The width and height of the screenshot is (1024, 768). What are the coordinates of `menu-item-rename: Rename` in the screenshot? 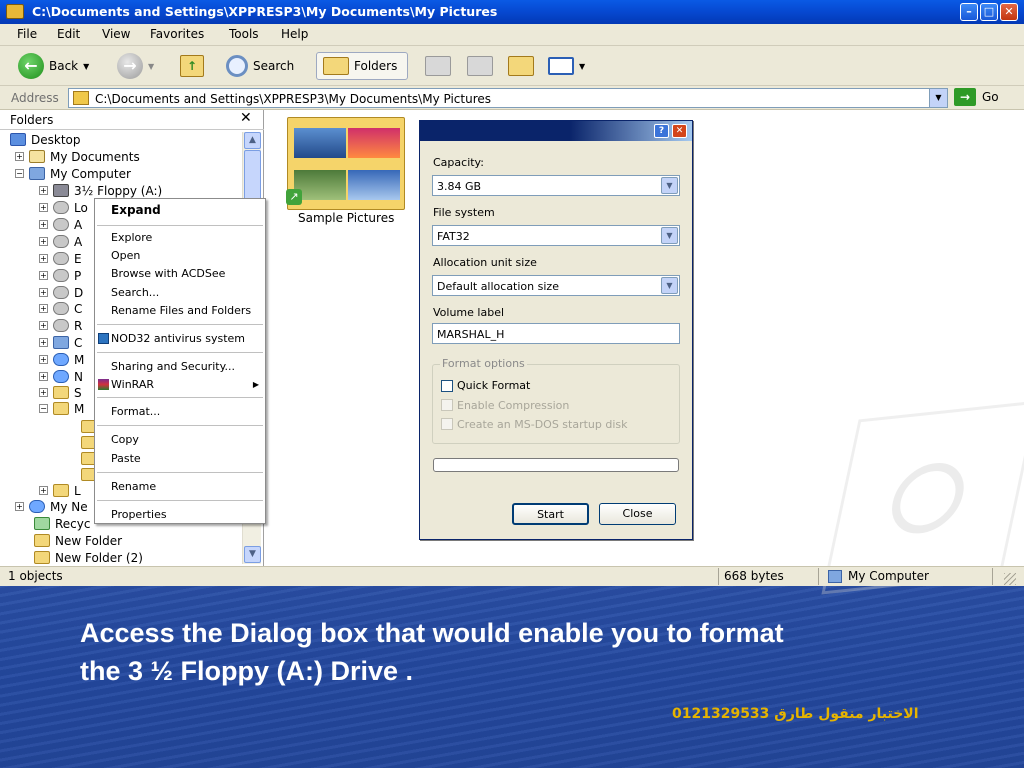 It's located at (133, 486).